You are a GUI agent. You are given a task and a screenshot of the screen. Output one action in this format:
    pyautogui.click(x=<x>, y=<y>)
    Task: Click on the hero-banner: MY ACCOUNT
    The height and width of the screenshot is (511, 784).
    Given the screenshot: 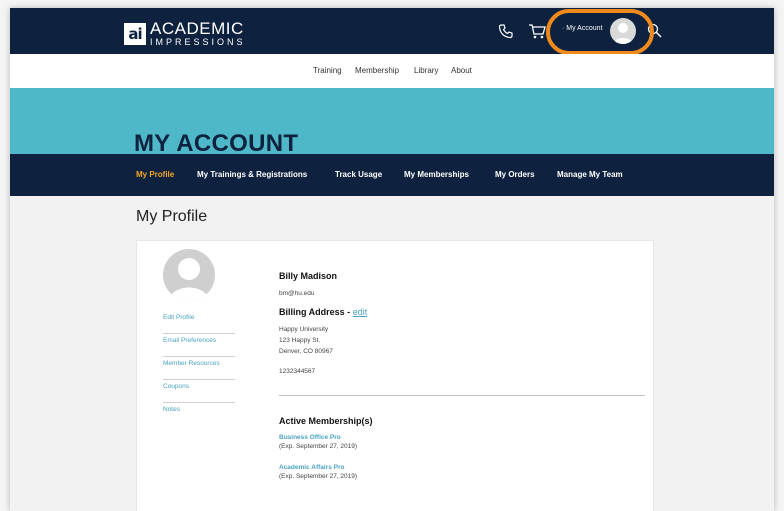 What is the action you would take?
    pyautogui.click(x=392, y=122)
    